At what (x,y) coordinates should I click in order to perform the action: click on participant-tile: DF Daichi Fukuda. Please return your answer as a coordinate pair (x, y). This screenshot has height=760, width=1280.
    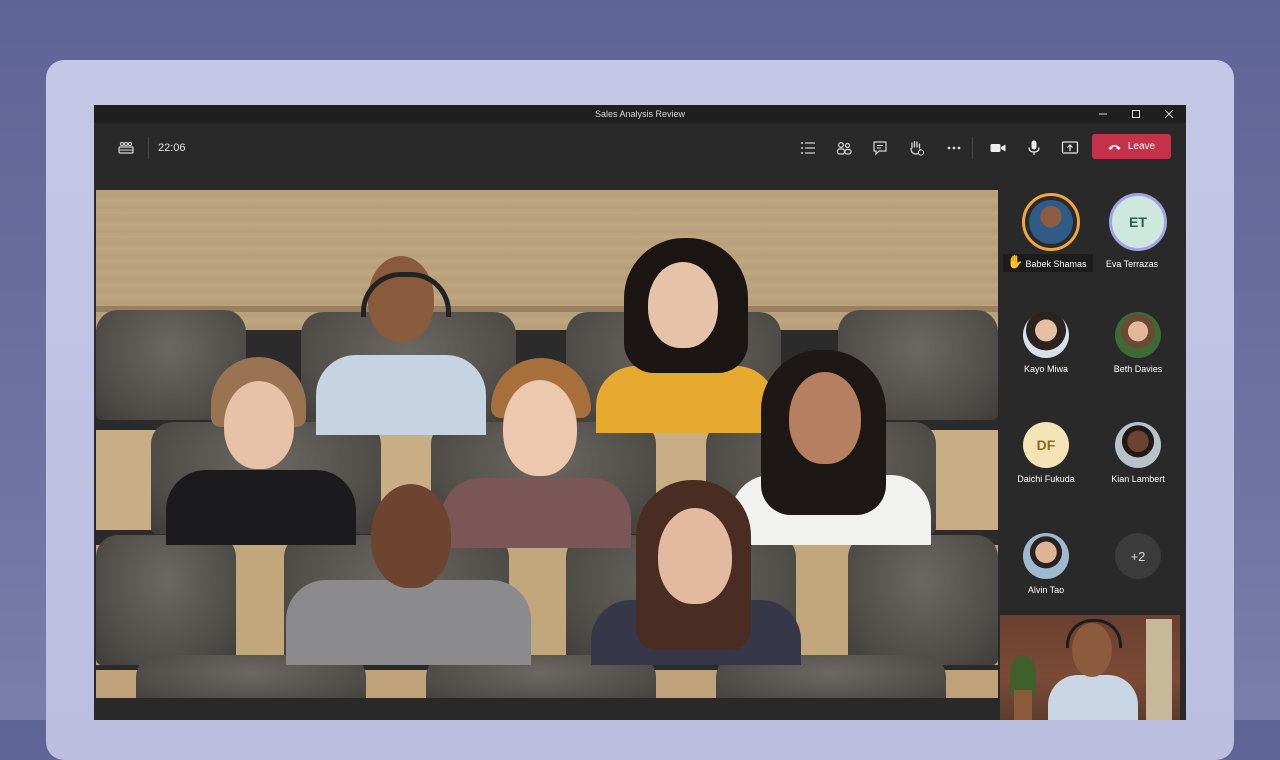
    Looking at the image, I should click on (1046, 472).